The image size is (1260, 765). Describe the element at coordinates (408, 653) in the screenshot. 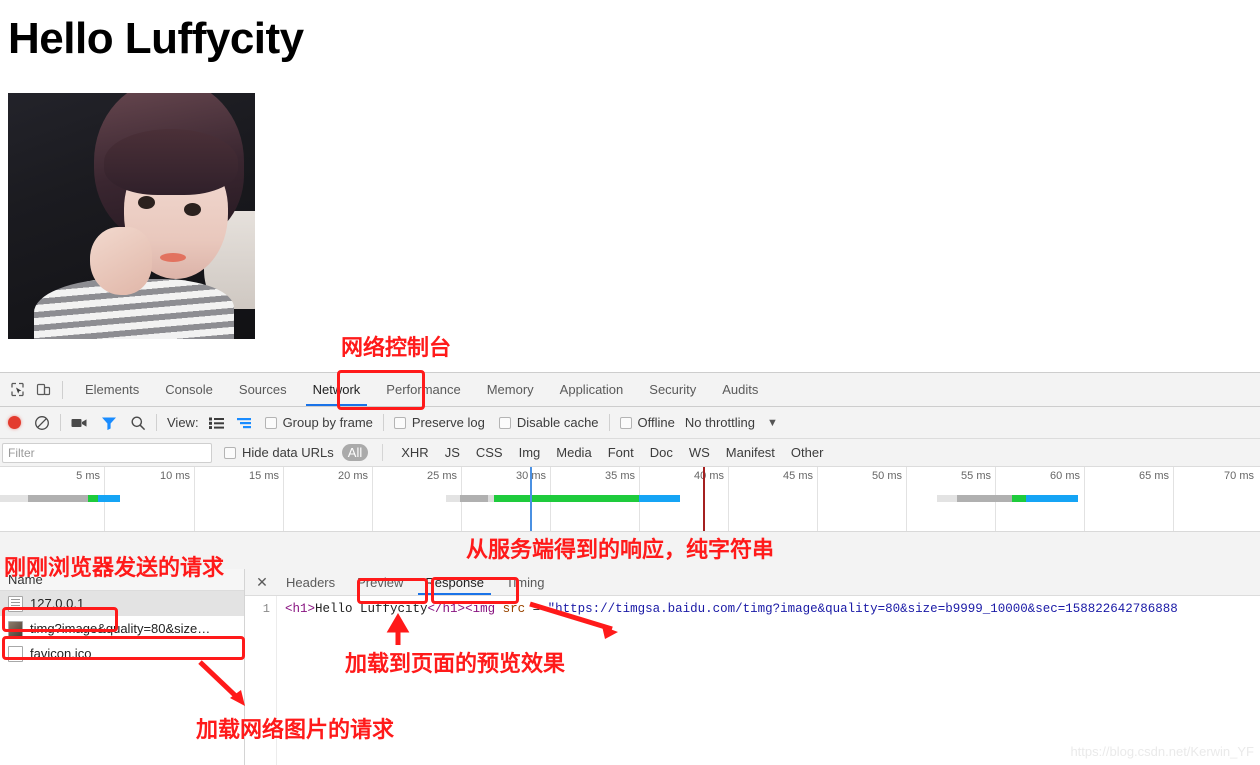

I see `annotation-arrow-preview` at that location.